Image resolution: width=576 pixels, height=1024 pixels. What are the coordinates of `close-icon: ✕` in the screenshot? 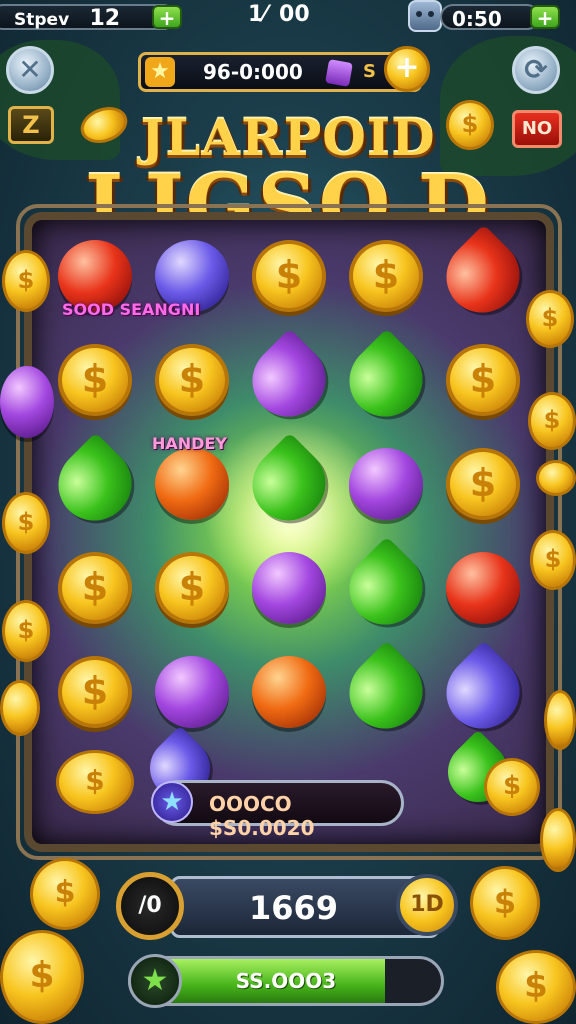 It's located at (30, 69).